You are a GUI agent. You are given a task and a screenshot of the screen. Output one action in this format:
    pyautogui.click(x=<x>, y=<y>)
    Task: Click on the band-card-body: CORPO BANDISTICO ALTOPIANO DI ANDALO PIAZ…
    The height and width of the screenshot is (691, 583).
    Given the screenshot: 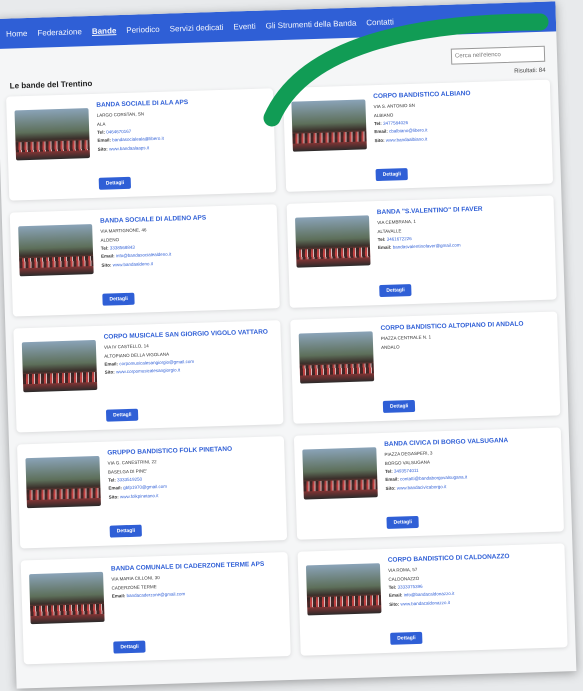 What is the action you would take?
    pyautogui.click(x=466, y=366)
    